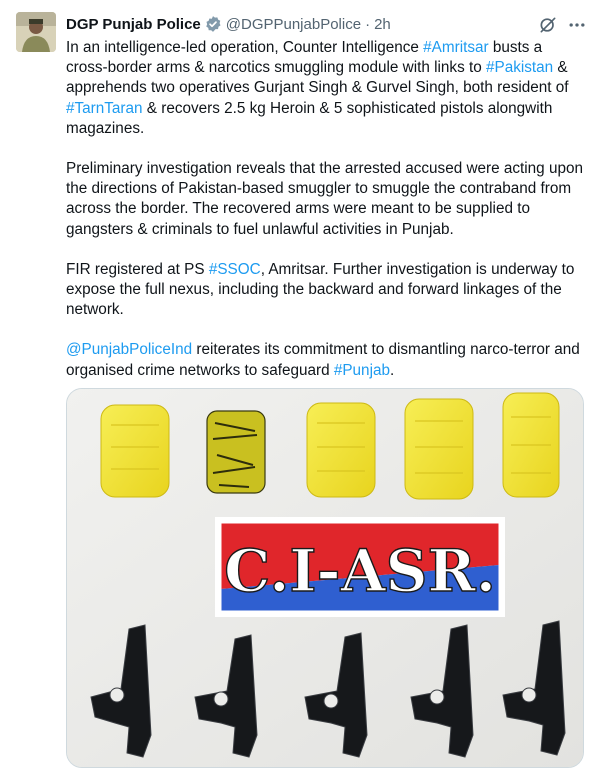 This screenshot has width=610, height=773. Describe the element at coordinates (137, 269) in the screenshot. I see `text-segment: FIR registered at PS` at that location.